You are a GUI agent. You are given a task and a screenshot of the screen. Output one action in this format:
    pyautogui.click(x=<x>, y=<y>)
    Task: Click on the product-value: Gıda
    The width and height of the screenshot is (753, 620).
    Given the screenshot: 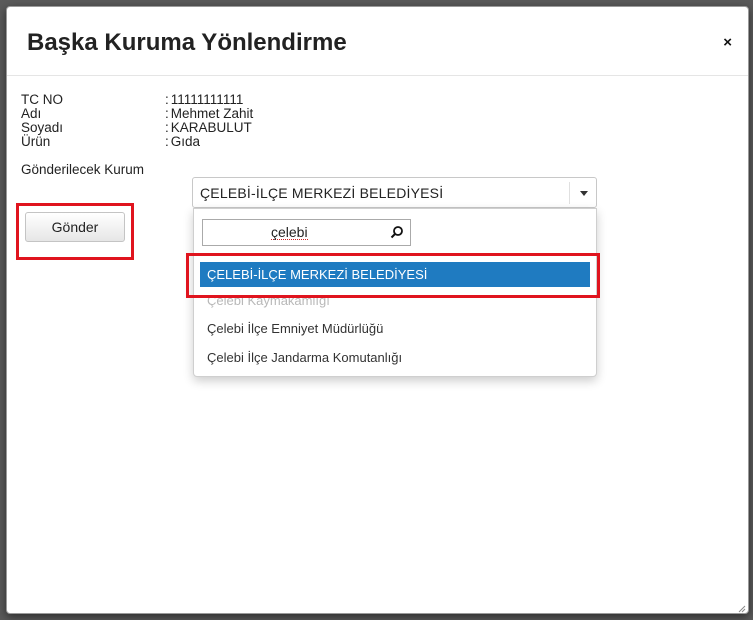 What is the action you would take?
    pyautogui.click(x=185, y=141)
    